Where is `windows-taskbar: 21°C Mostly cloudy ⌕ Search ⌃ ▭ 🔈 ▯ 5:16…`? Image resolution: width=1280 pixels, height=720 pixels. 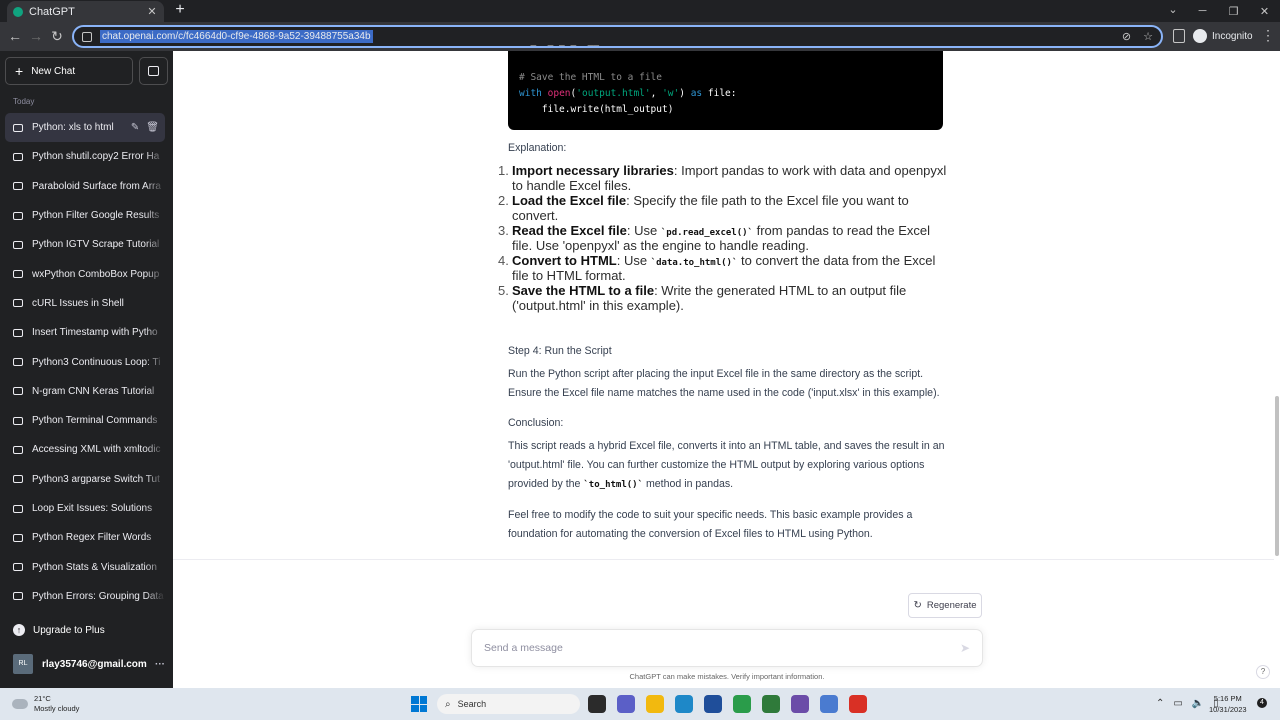 windows-taskbar: 21°C Mostly cloudy ⌕ Search ⌃ ▭ 🔈 ▯ 5:16… is located at coordinates (640, 704).